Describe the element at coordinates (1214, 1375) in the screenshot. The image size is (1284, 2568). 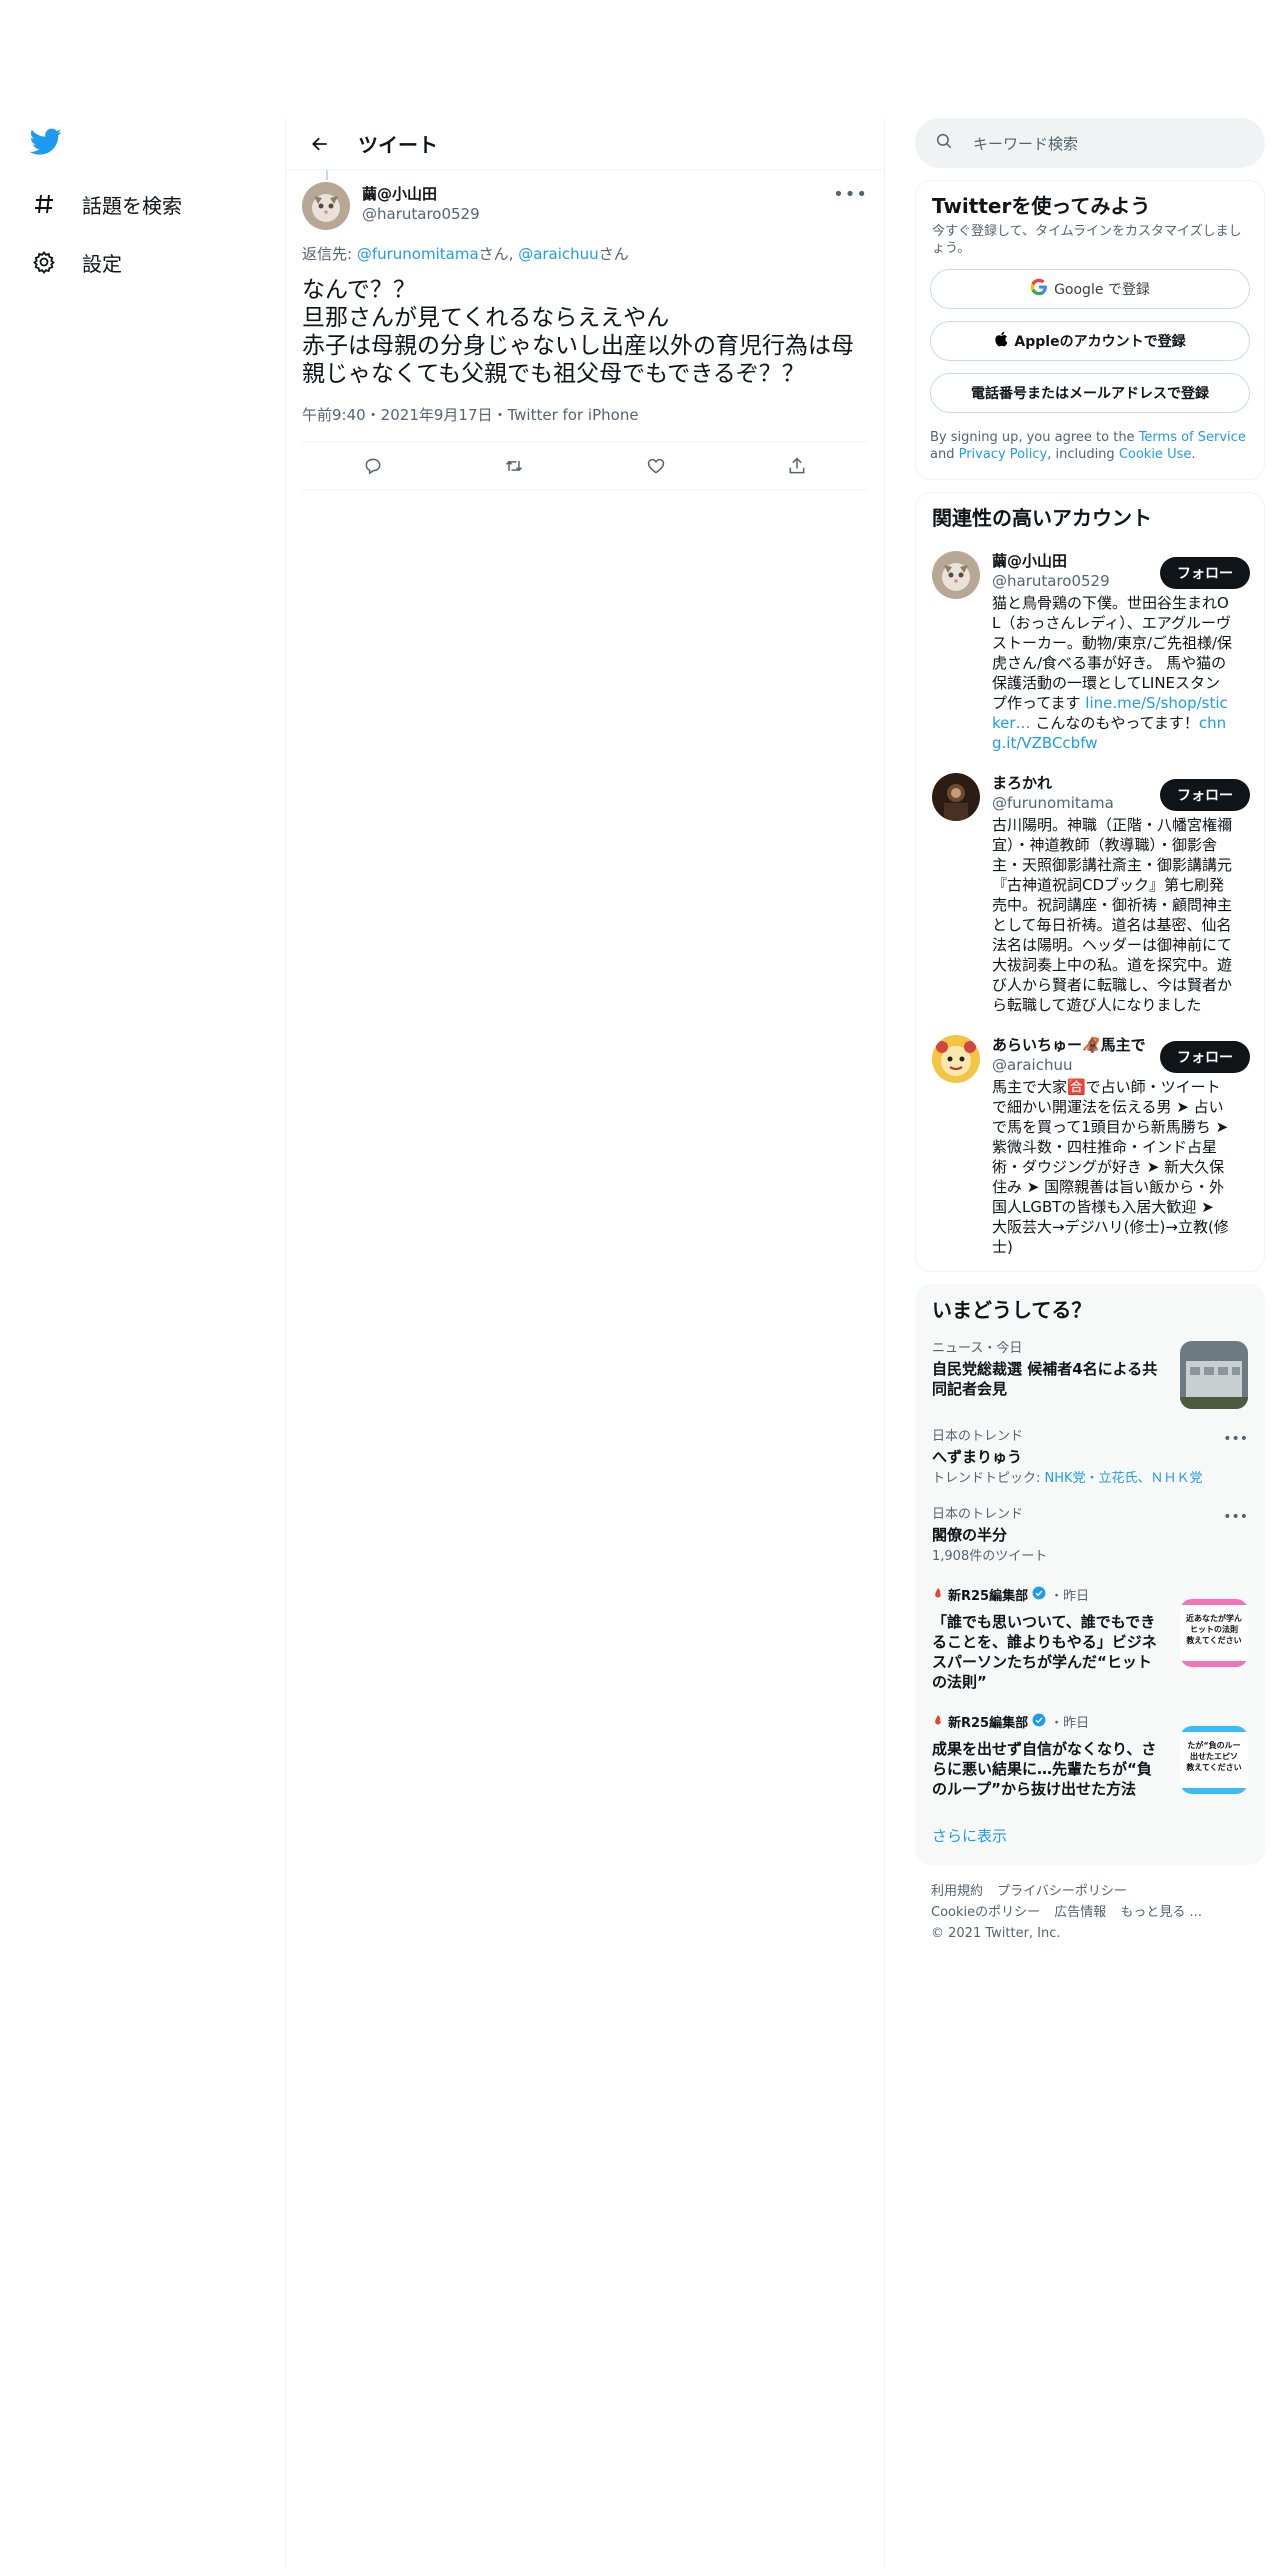
I see `trend-thumbnail` at that location.